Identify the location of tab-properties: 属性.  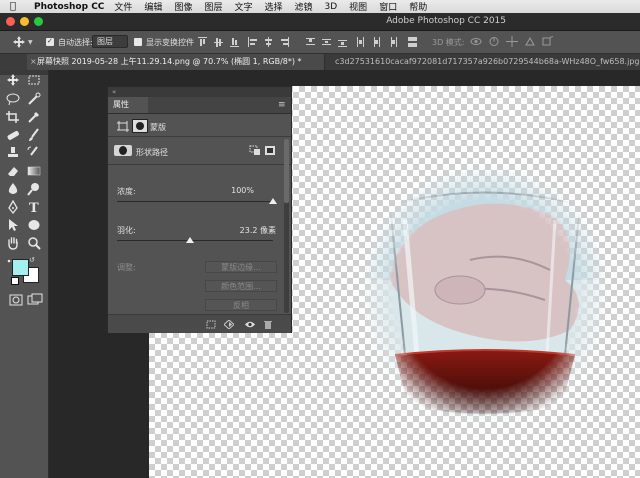
(128, 105).